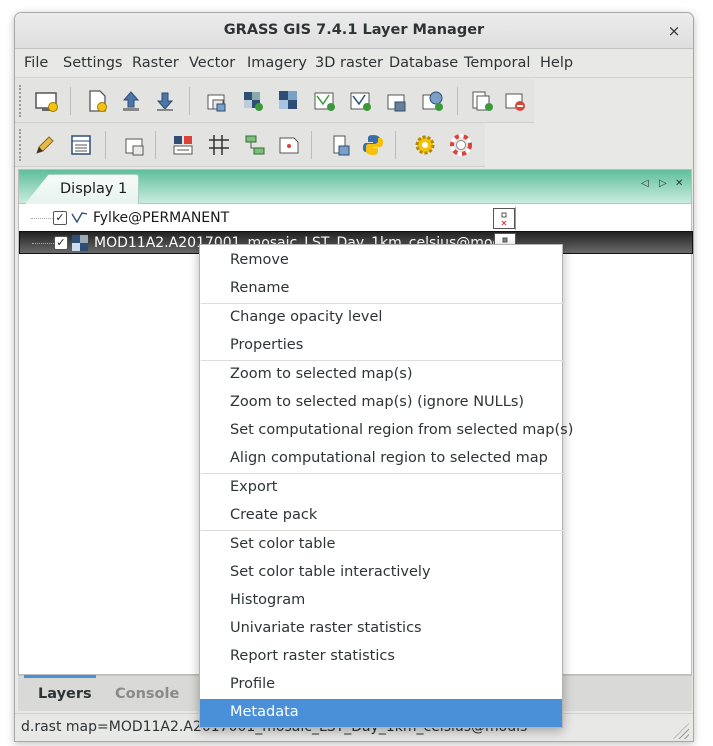 The height and width of the screenshot is (746, 713). I want to click on add-vector-icon, so click(325, 101).